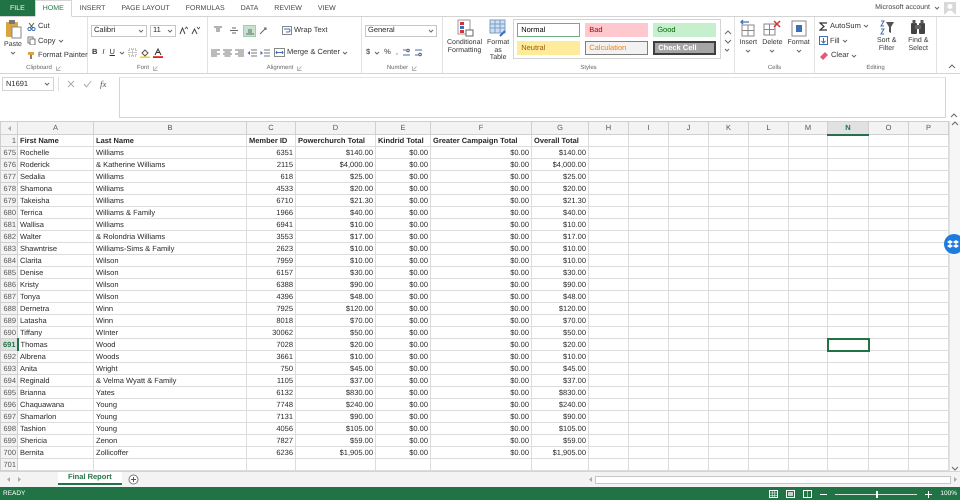 The image size is (960, 500). Describe the element at coordinates (807, 494) in the screenshot. I see `page-break-icon` at that location.